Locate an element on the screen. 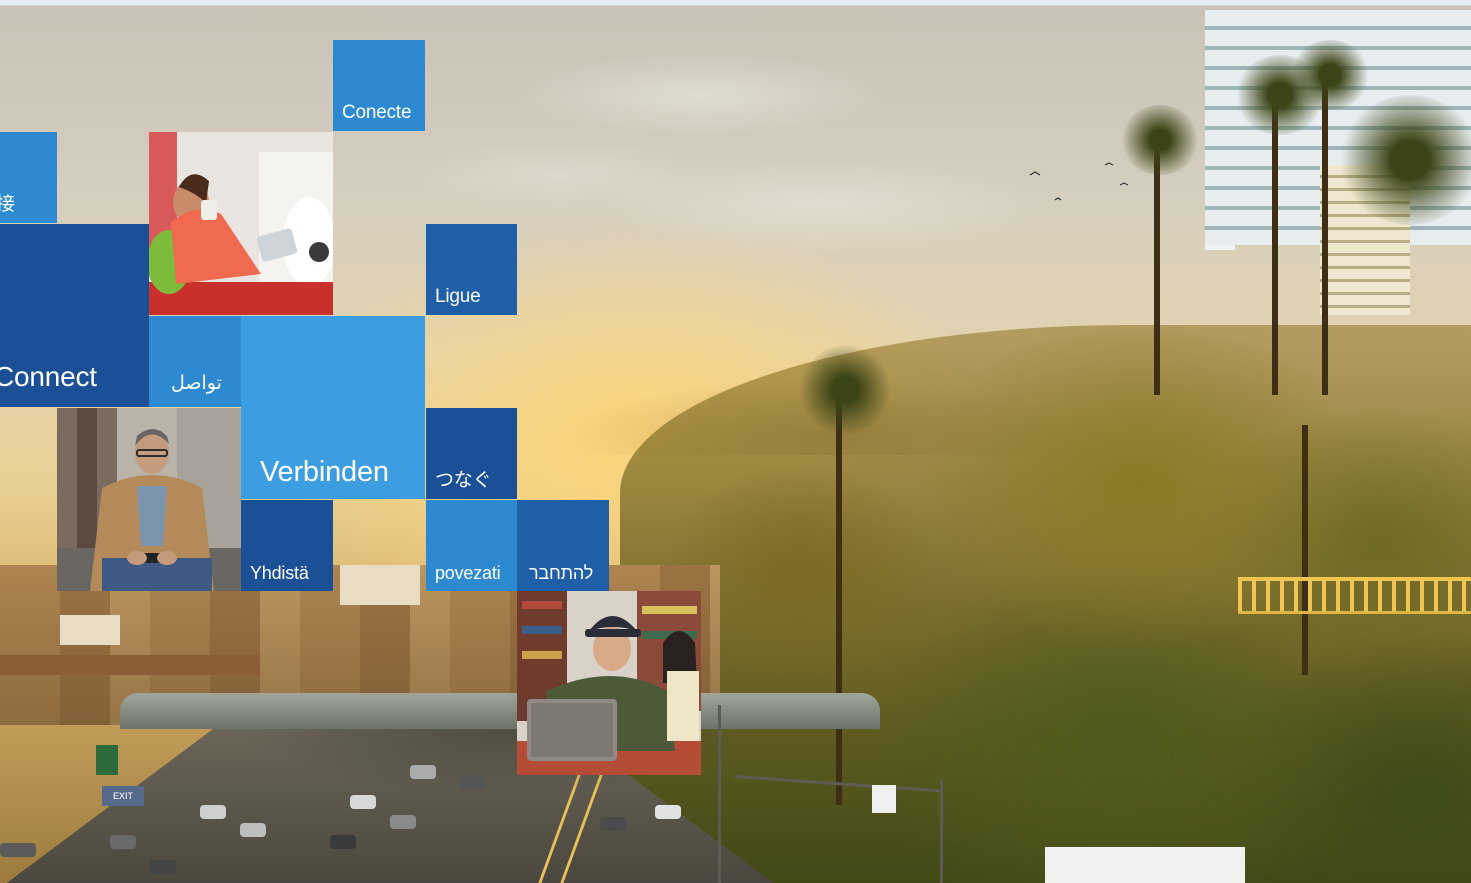  tile-label: Verbinden is located at coordinates (324, 472).